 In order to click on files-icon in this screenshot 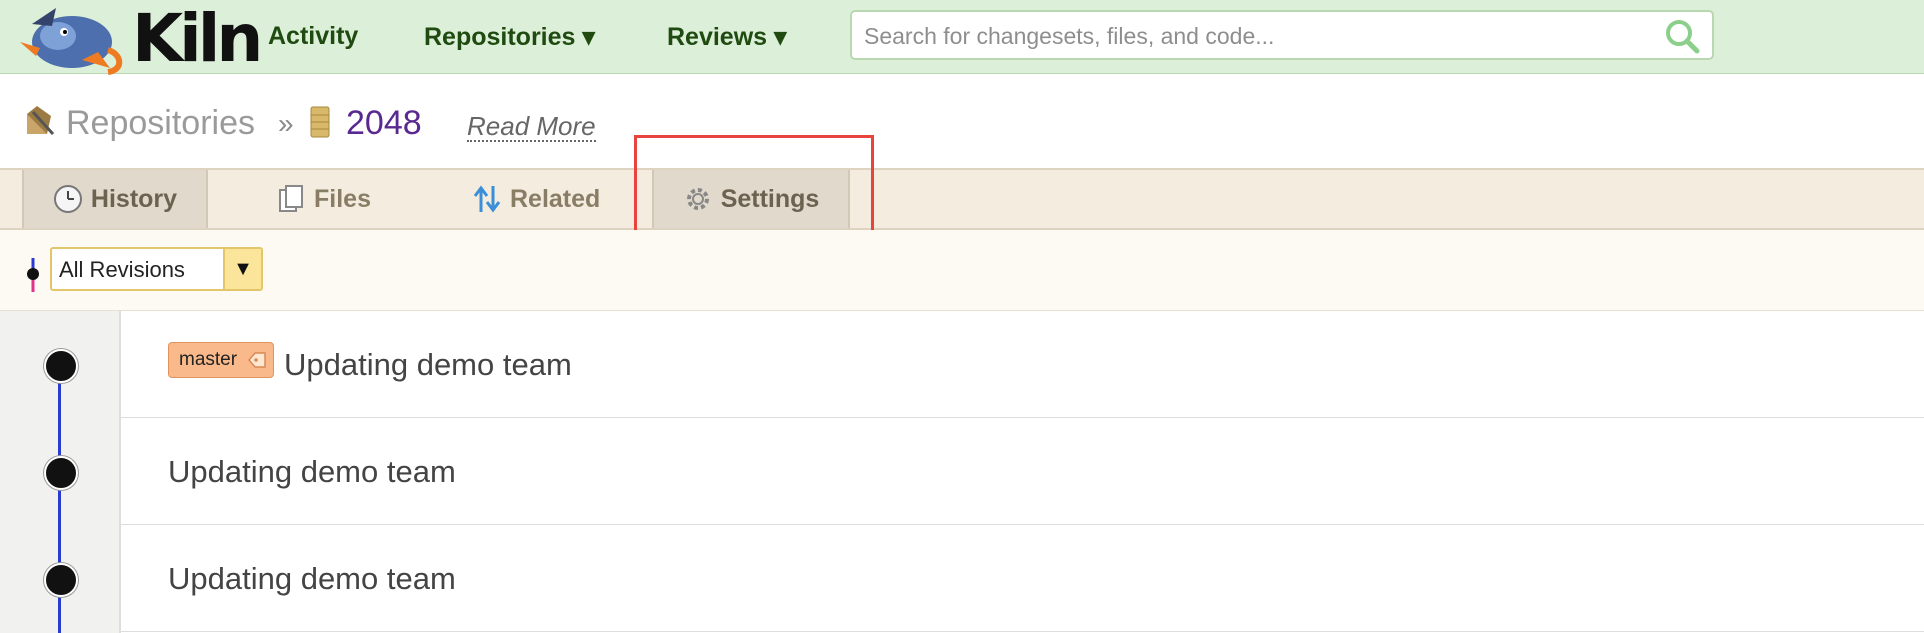, I will do `click(291, 198)`.